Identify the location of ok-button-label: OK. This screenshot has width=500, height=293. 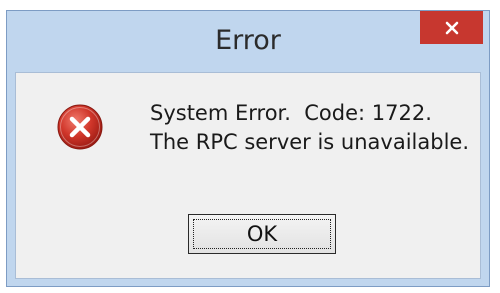
(262, 234).